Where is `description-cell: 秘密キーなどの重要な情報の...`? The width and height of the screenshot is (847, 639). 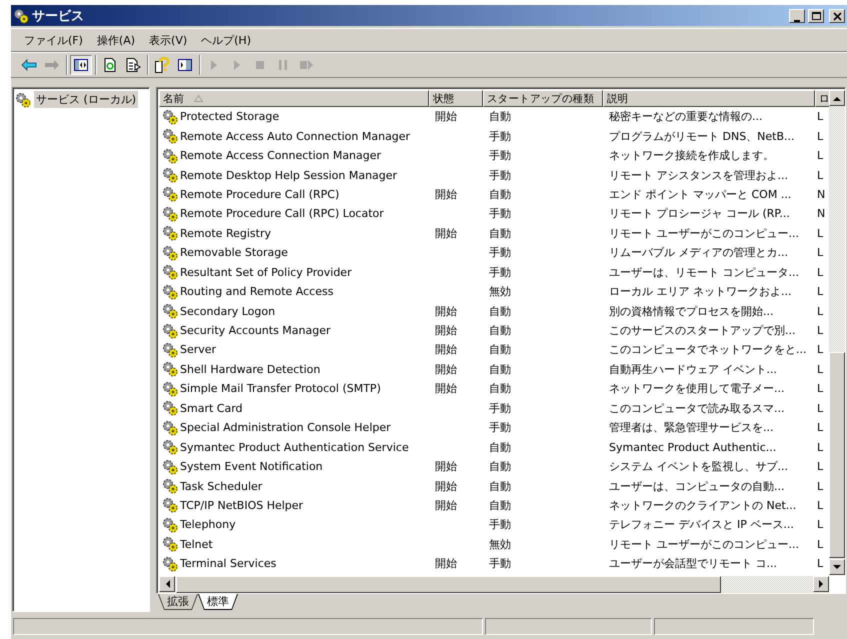 description-cell: 秘密キーなどの重要な情報の... is located at coordinates (685, 116).